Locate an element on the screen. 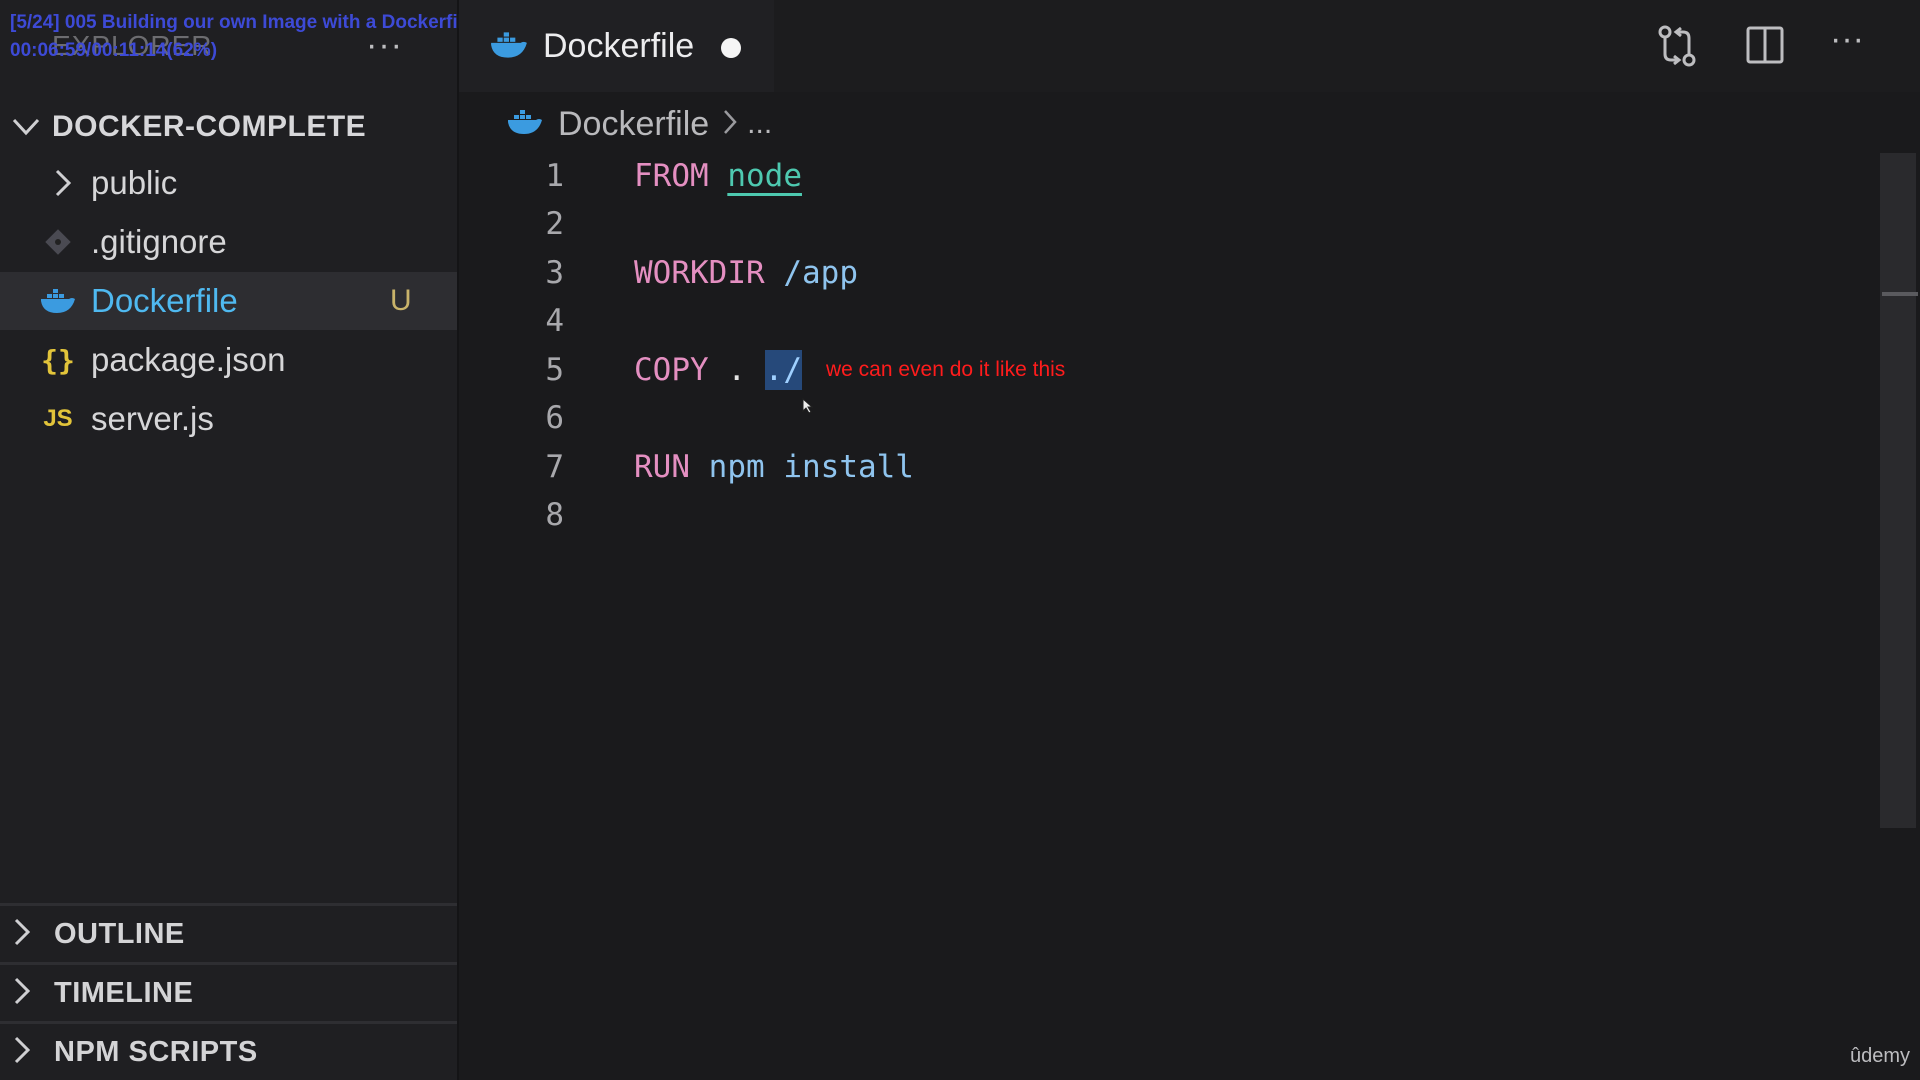  tree-item-label: server.js is located at coordinates (152, 418).